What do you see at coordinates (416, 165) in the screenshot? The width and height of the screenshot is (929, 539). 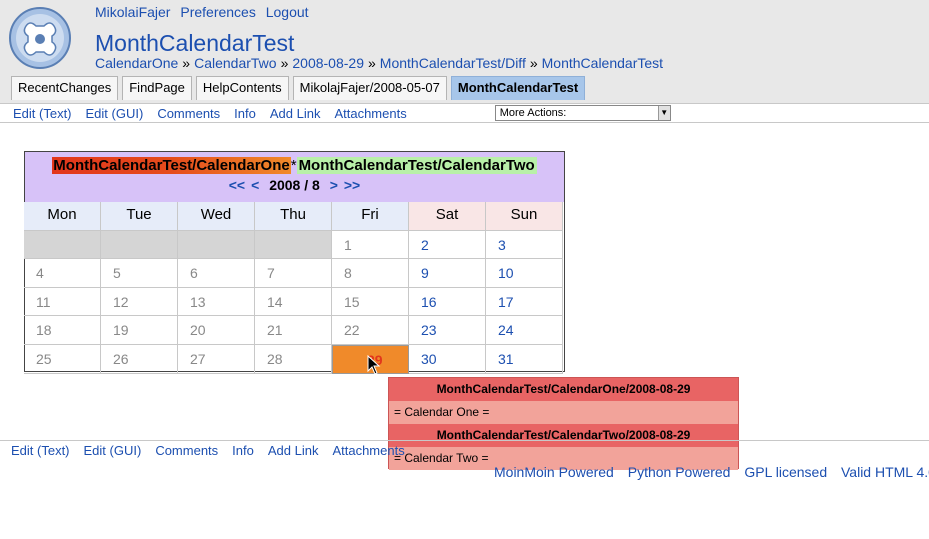 I see `calendar-two-link: MonthCalendarTest/CalendarTwo` at bounding box center [416, 165].